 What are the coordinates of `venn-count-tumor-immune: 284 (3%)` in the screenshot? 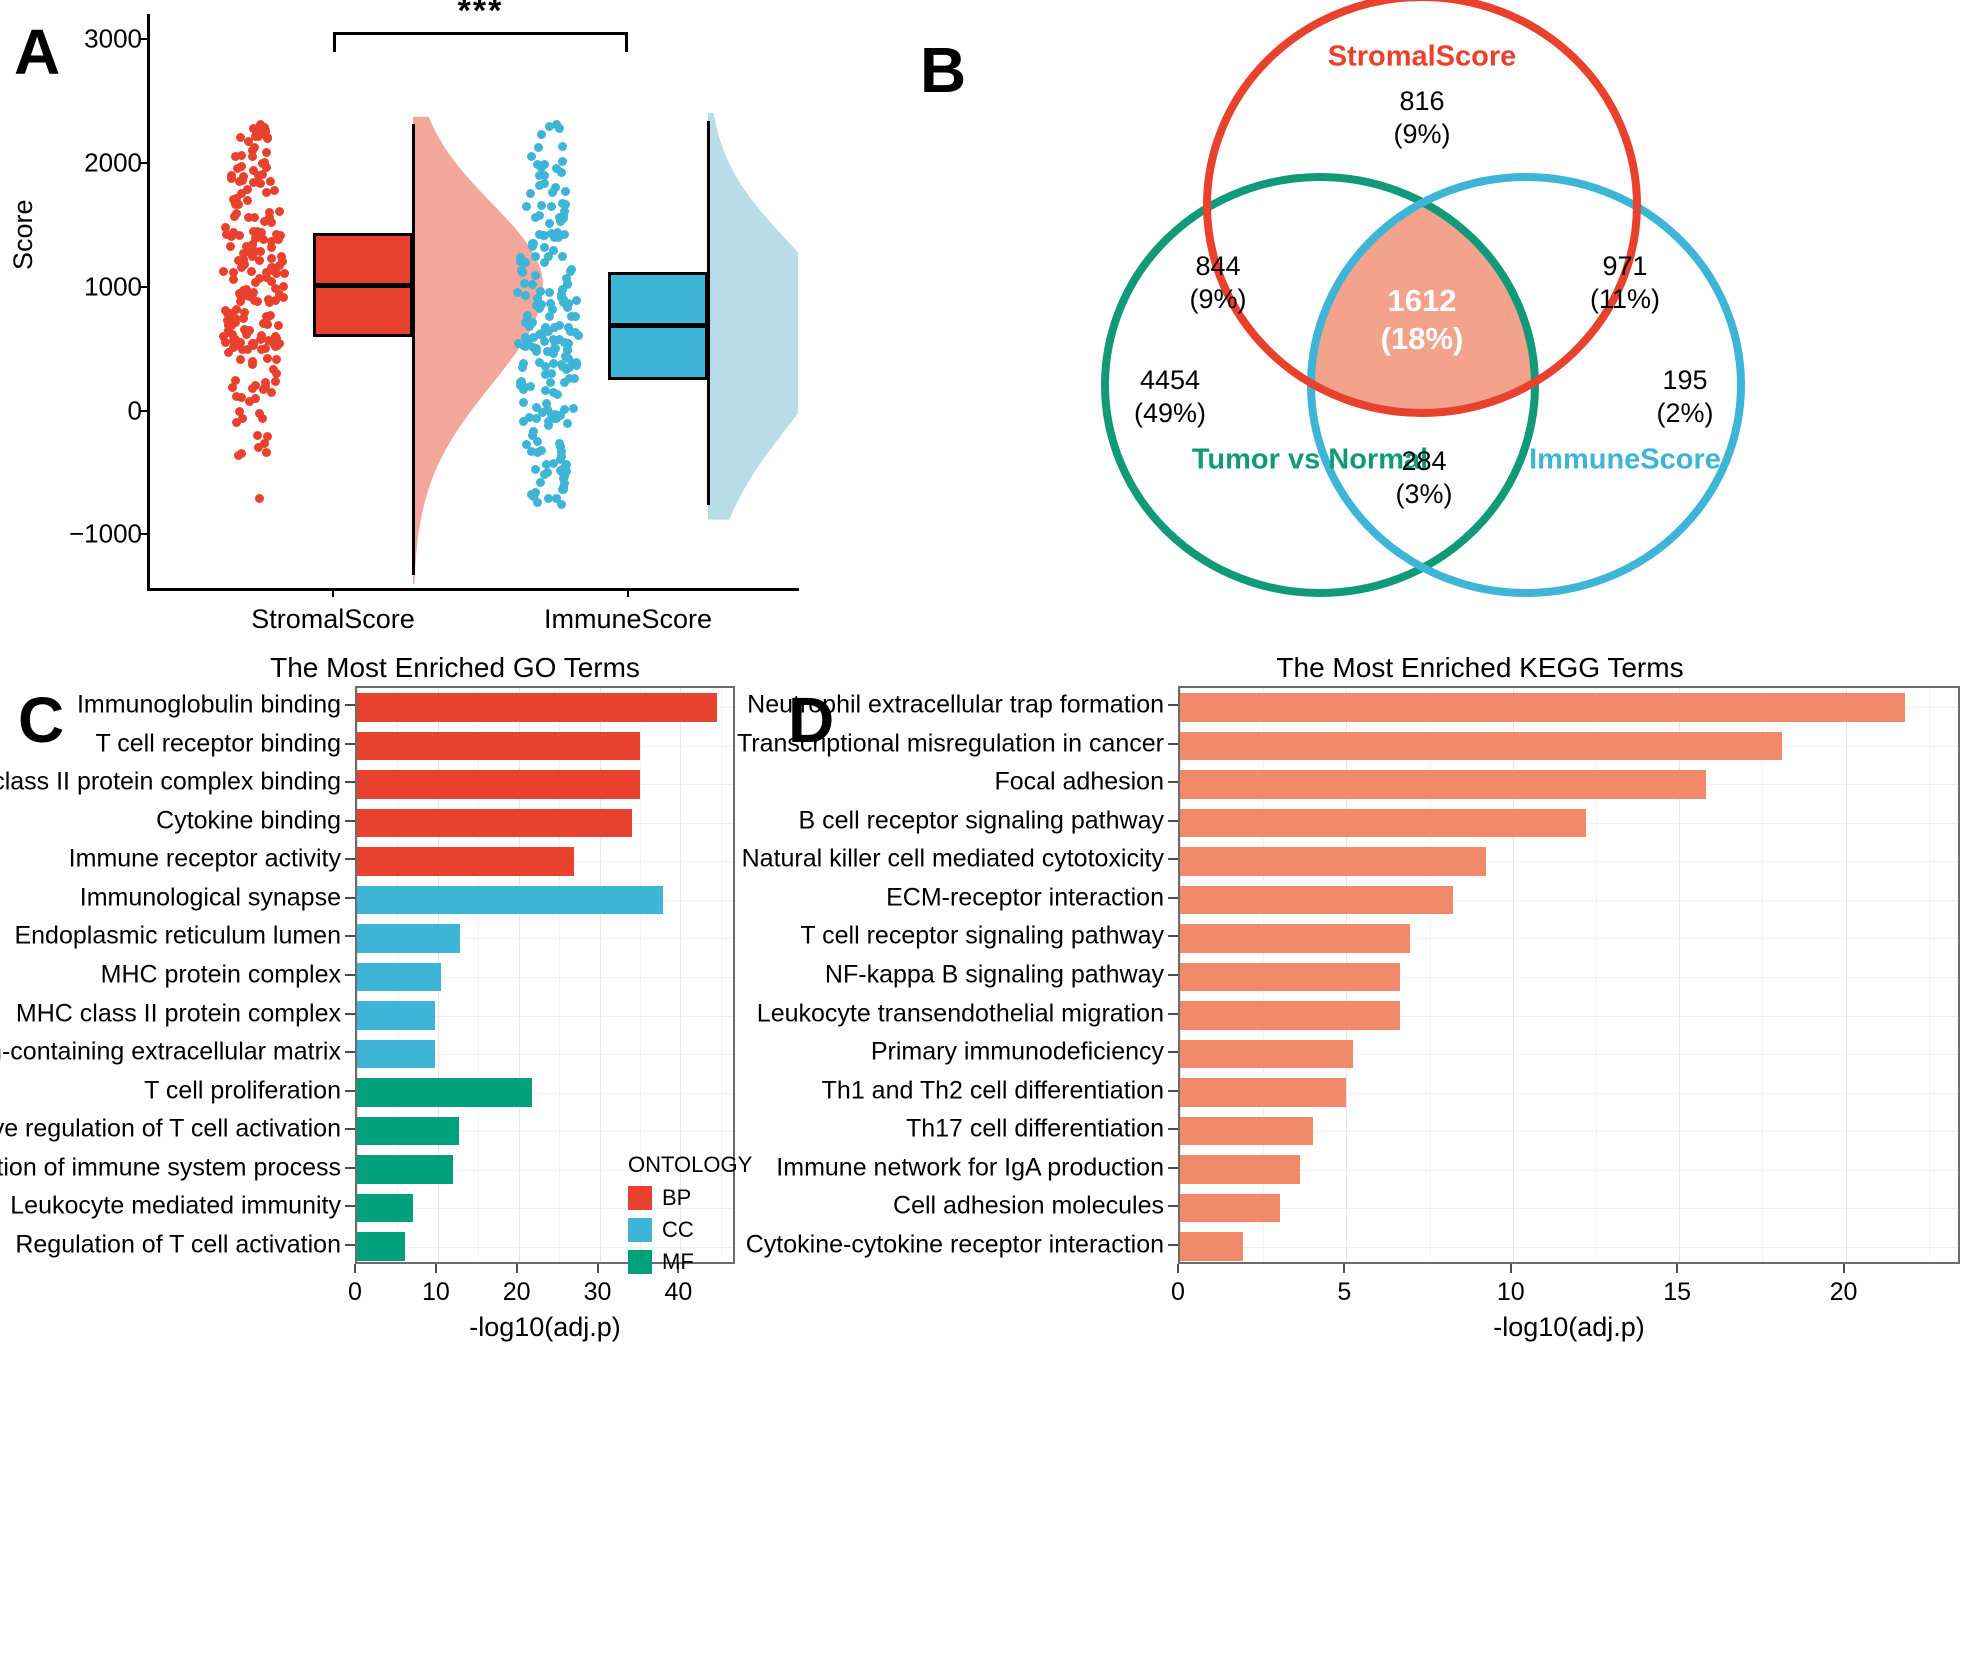 It's located at (1423, 478).